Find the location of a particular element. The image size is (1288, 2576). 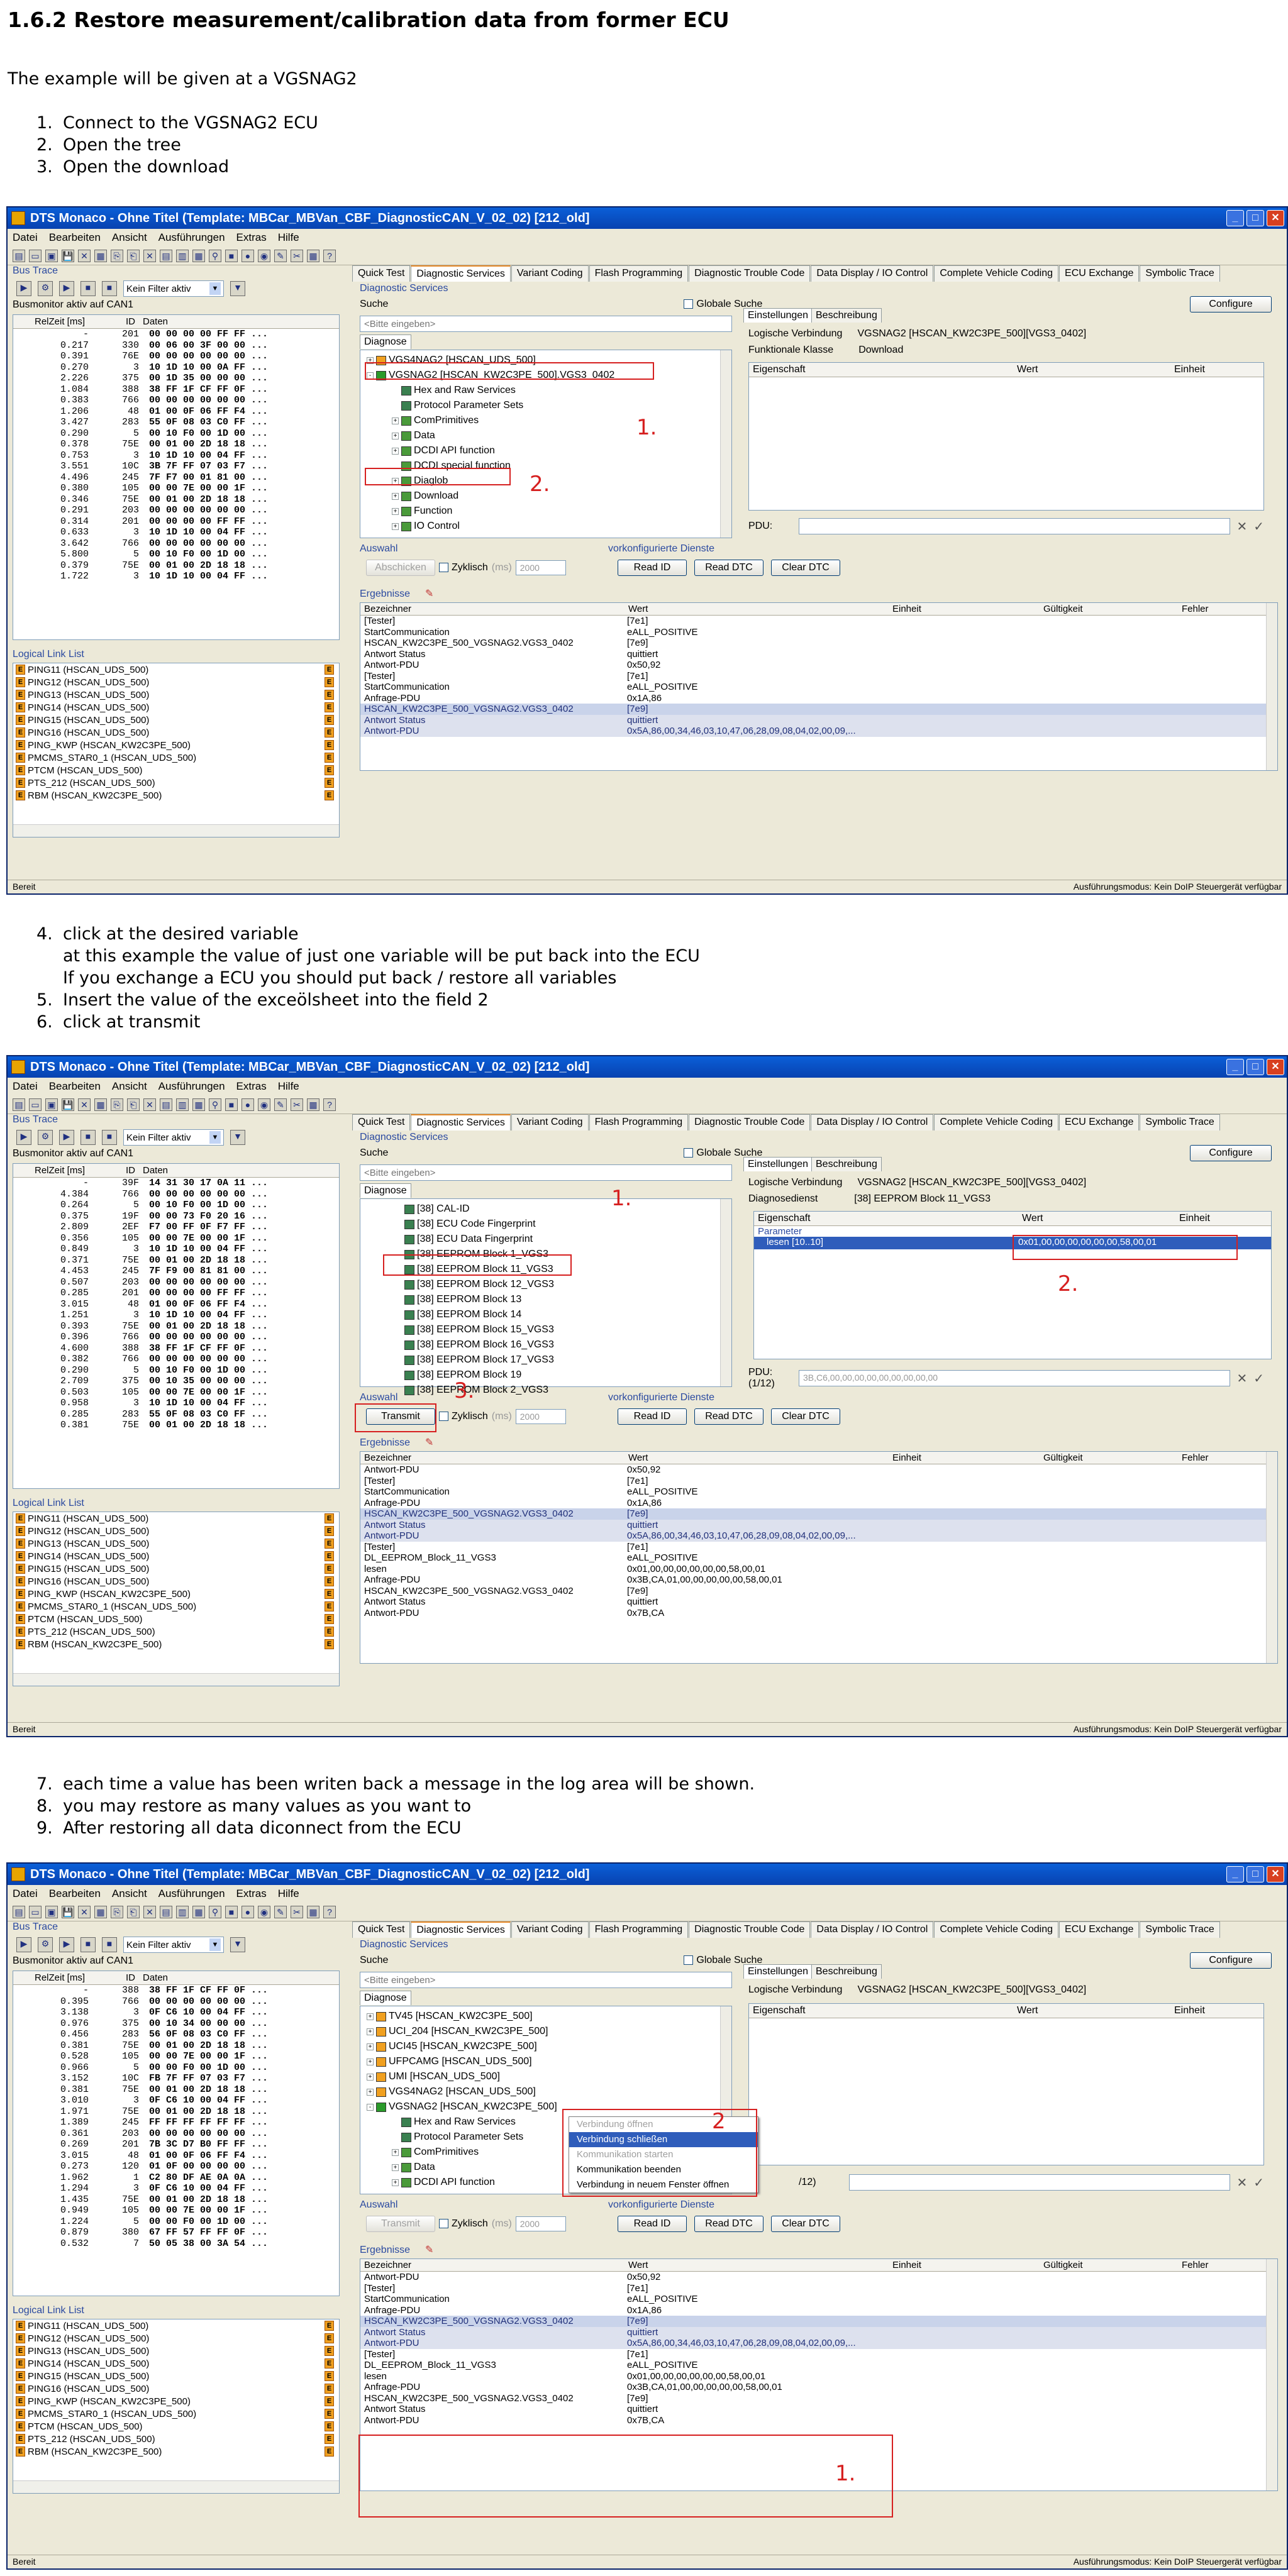

tree-node: + Data is located at coordinates (543, 435).